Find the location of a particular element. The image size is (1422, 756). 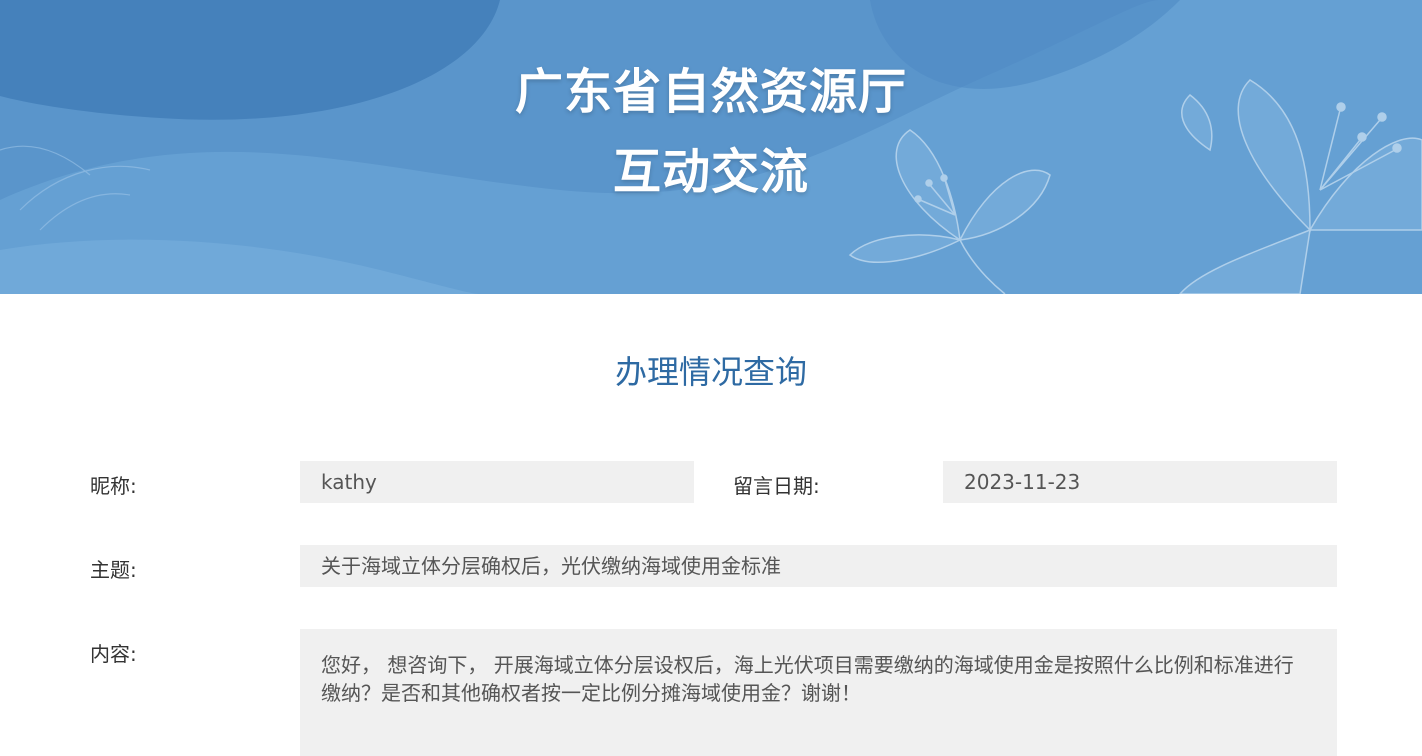

nickname-field: kathy is located at coordinates (497, 482).